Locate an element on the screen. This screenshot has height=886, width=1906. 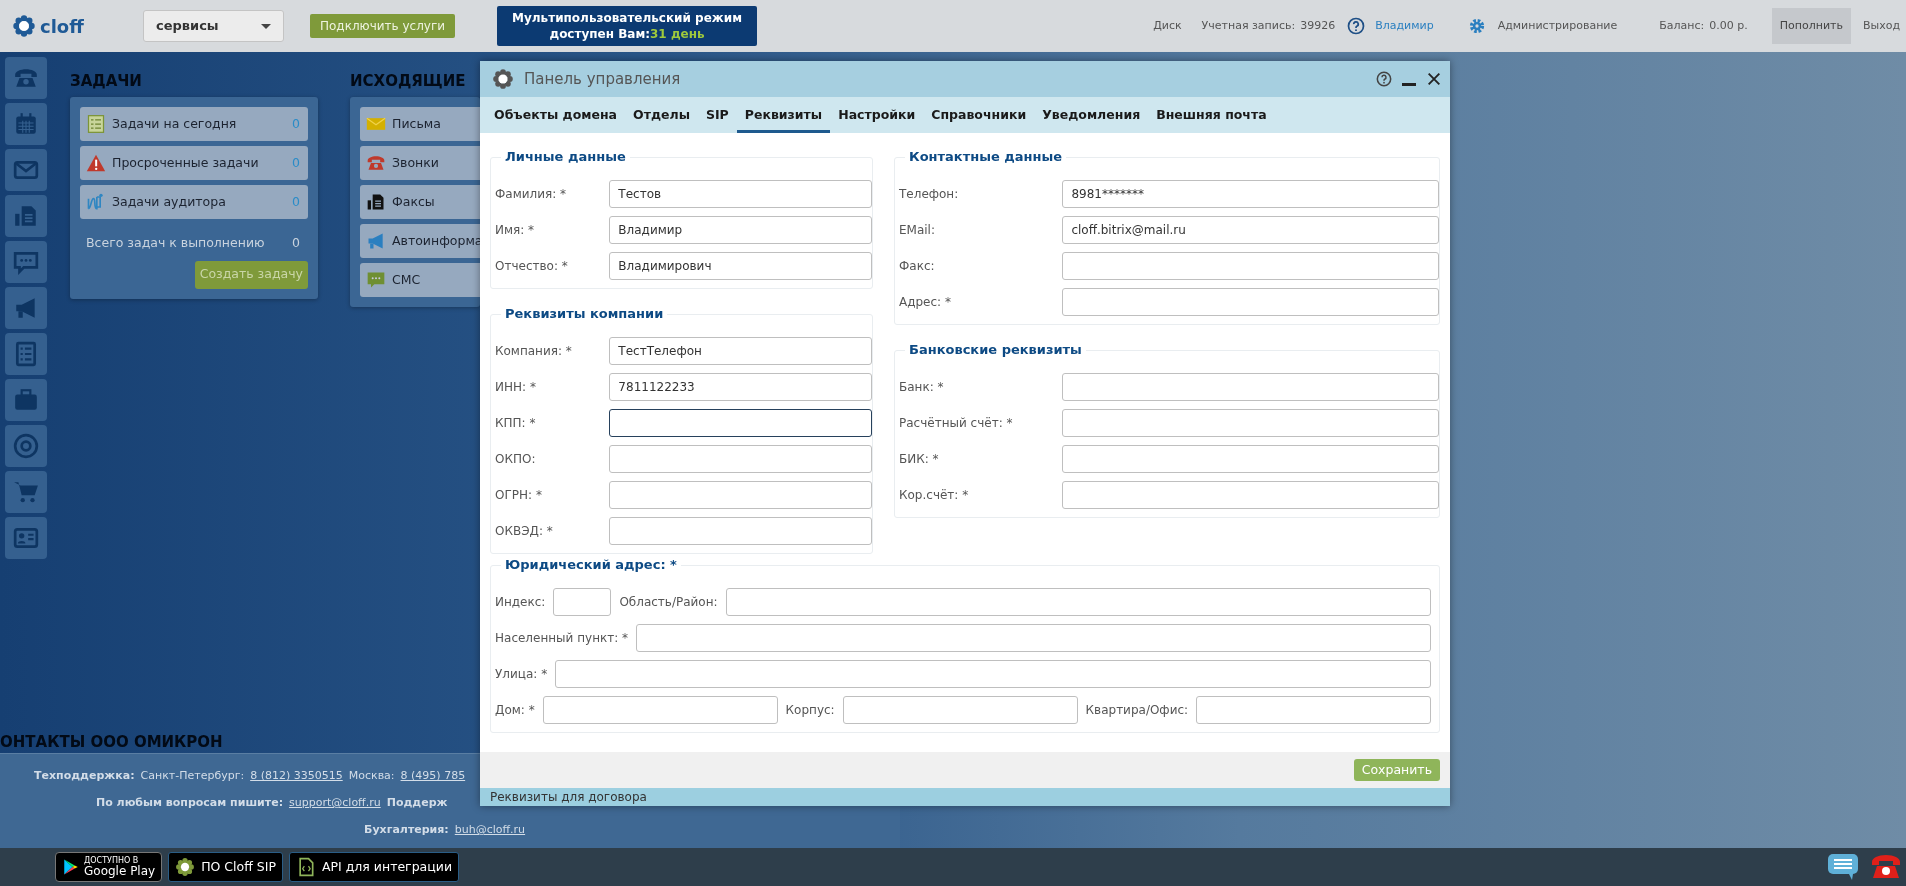
field-label: Отчество: * is located at coordinates (532, 266).